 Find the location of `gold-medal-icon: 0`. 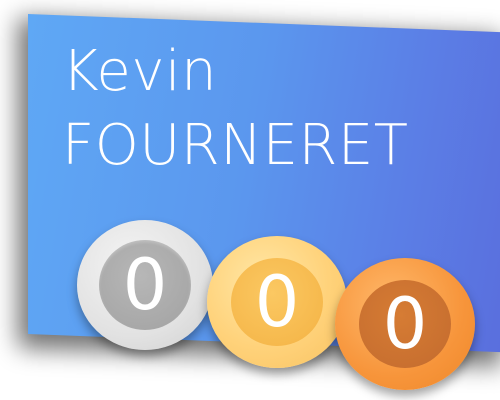

gold-medal-icon: 0 is located at coordinates (277, 302).